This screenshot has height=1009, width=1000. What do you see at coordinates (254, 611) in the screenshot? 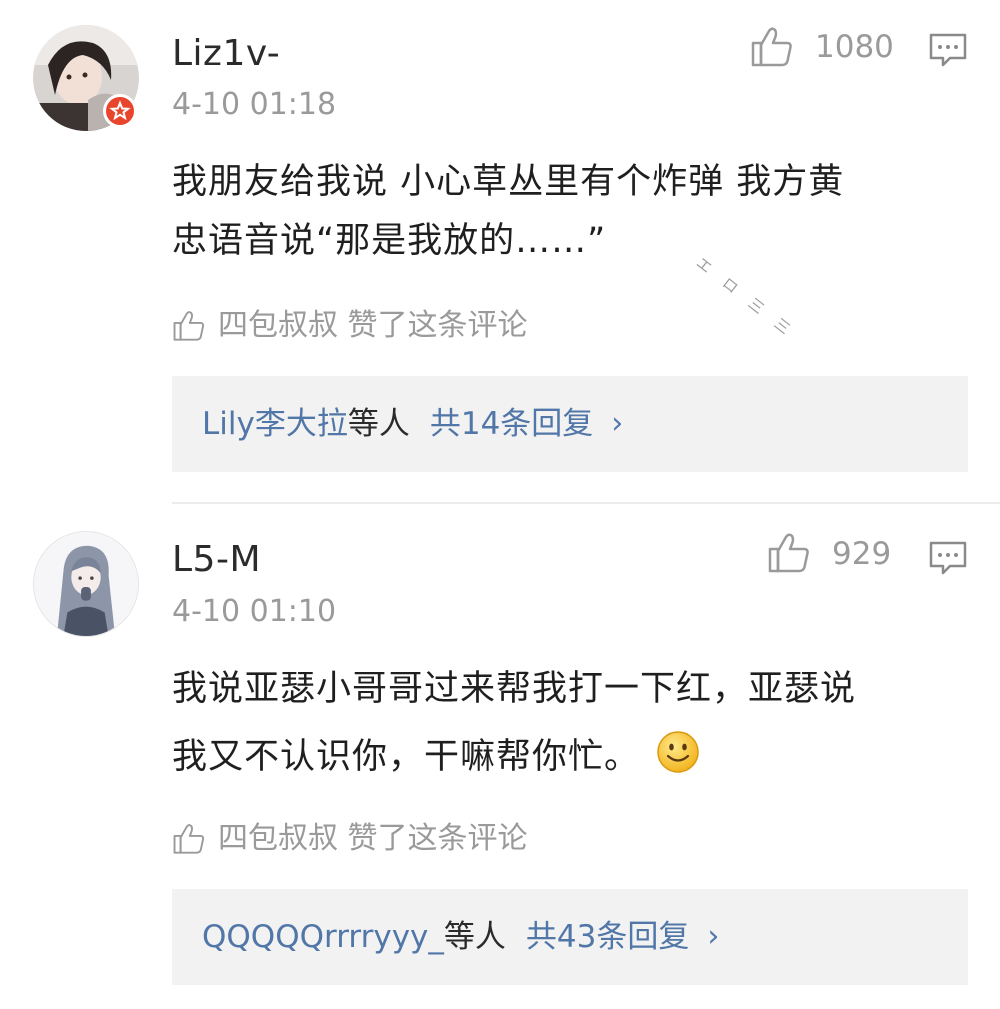
I see `timestamp: 4-10 01:10` at bounding box center [254, 611].